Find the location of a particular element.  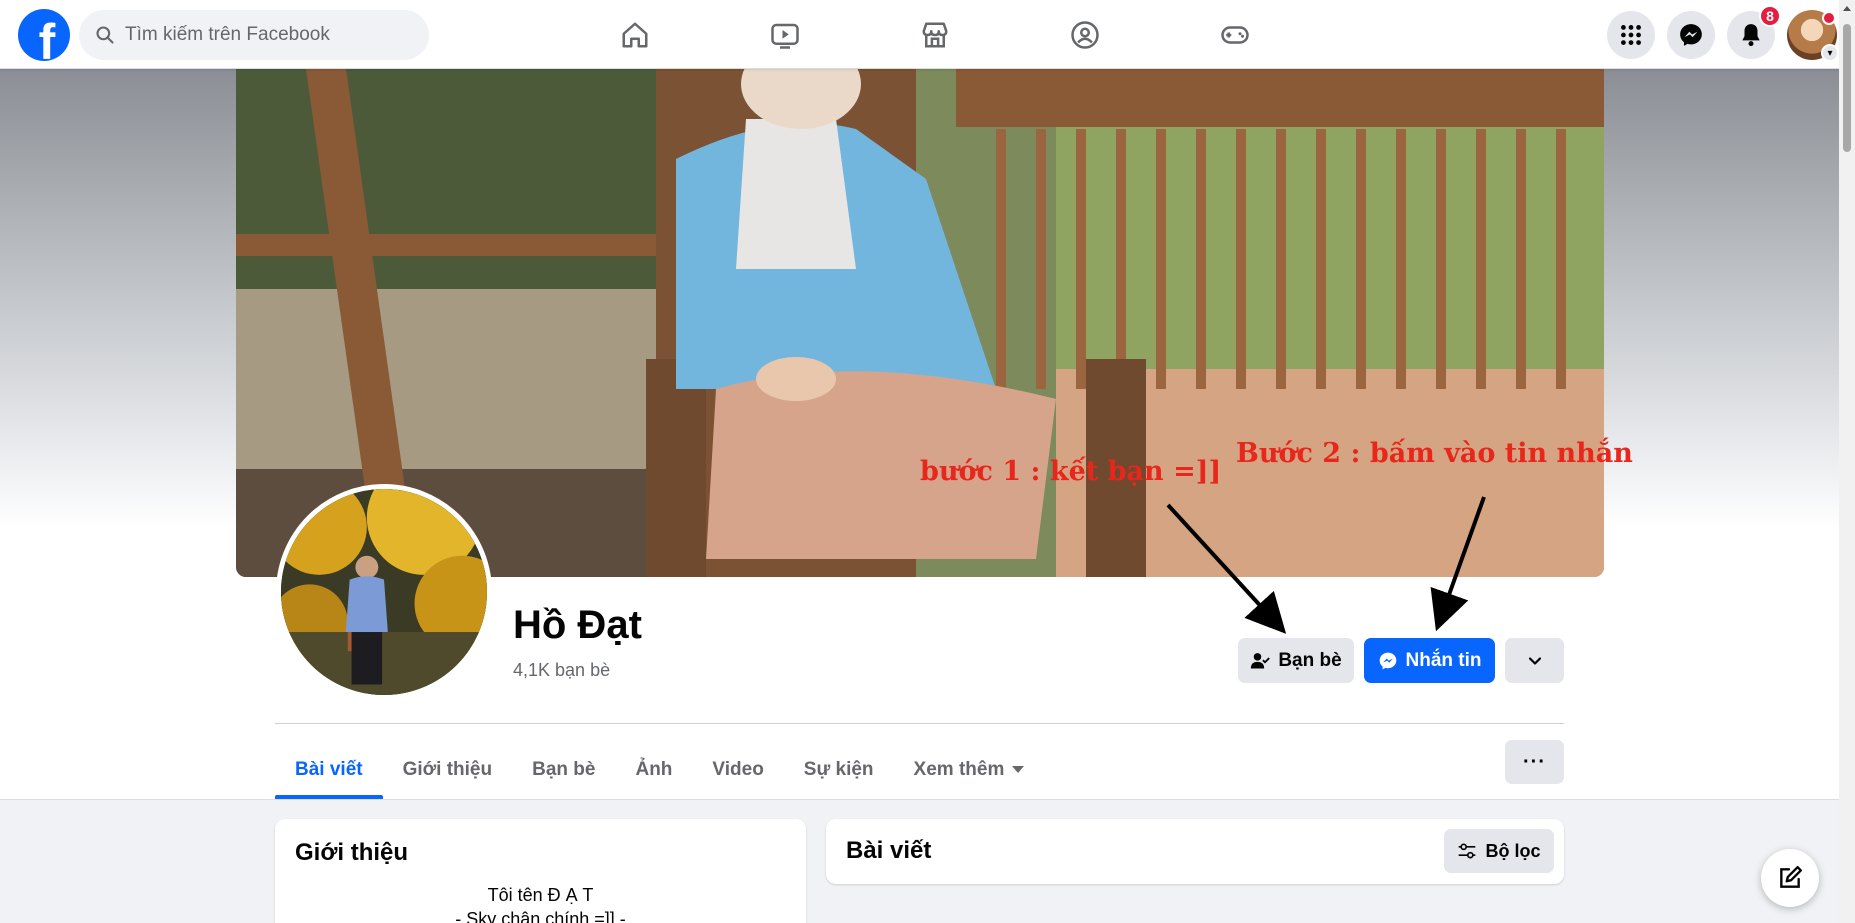

nav-gaming is located at coordinates (1235, 34).